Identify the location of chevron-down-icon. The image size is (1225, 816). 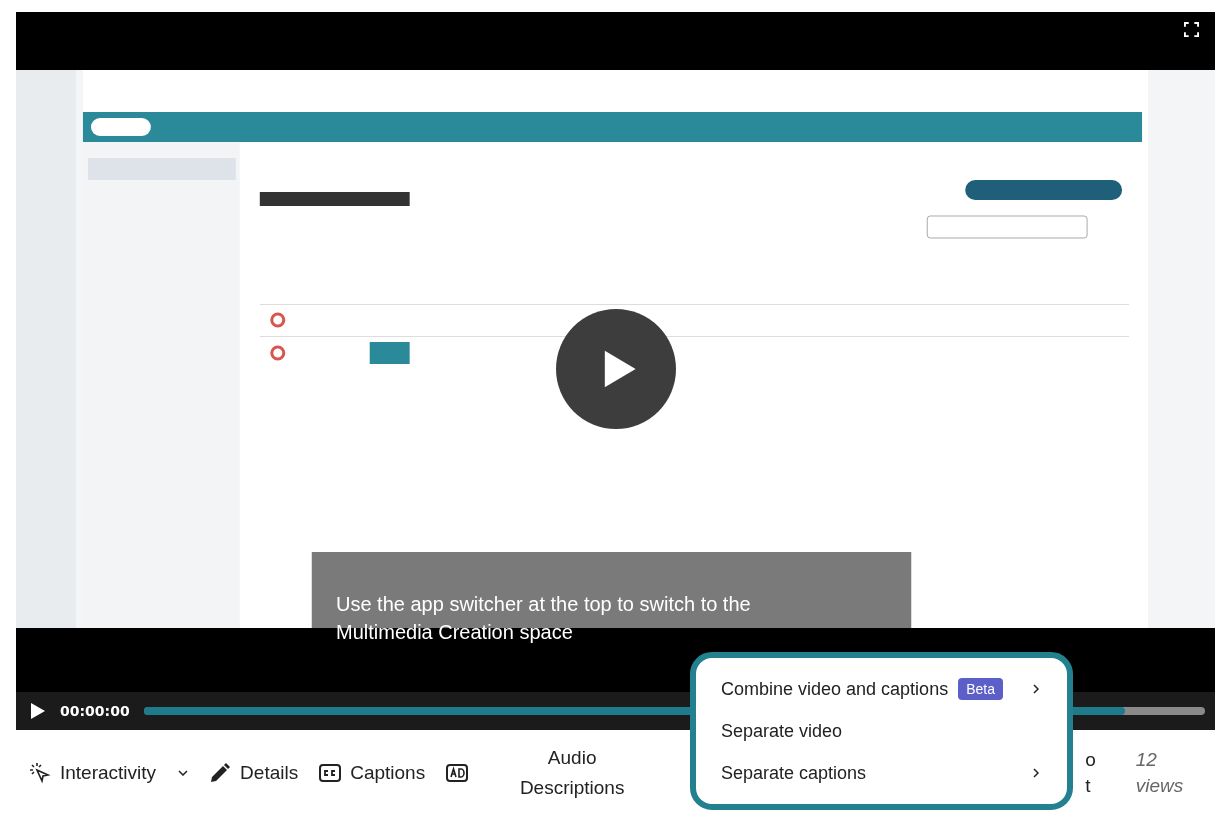
(183, 773).